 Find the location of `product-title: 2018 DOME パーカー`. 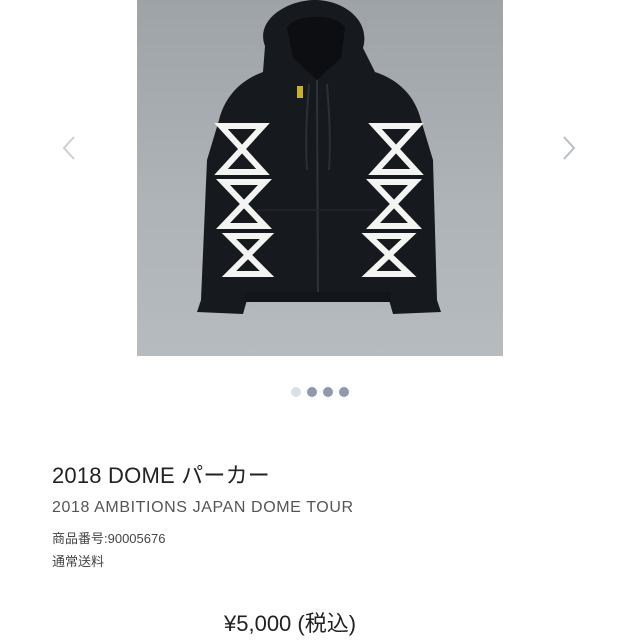

product-title: 2018 DOME パーカー is located at coordinates (161, 475).